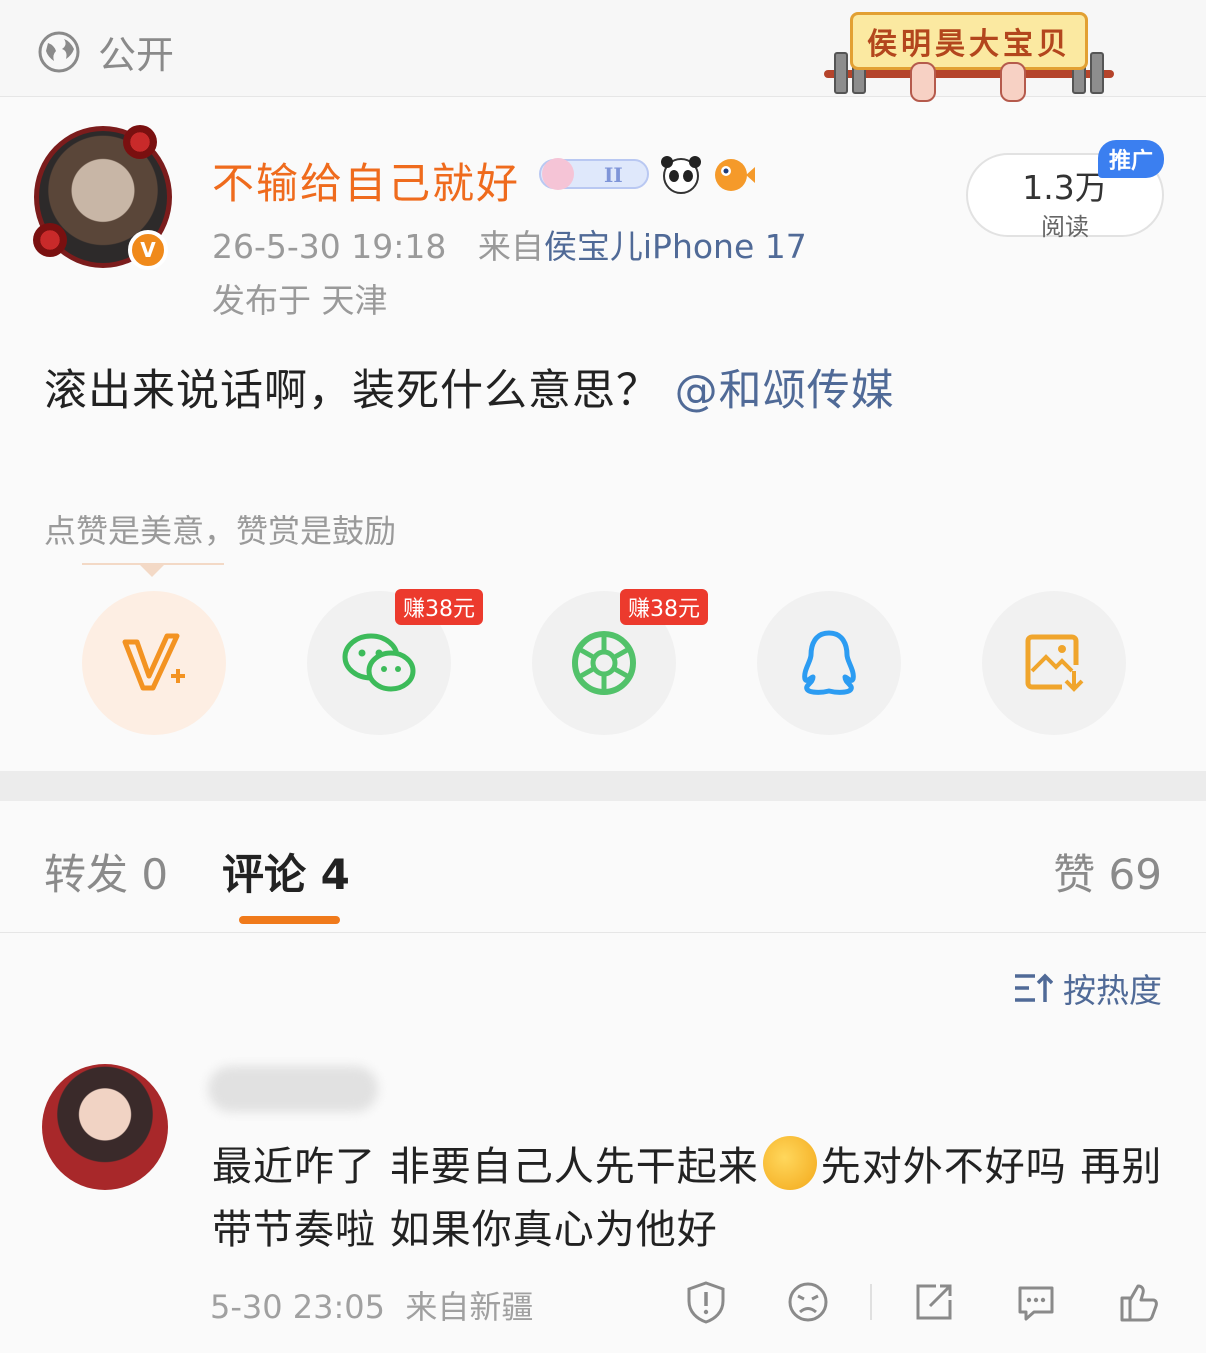  Describe the element at coordinates (871, 1302) in the screenshot. I see `actions-divider` at that location.